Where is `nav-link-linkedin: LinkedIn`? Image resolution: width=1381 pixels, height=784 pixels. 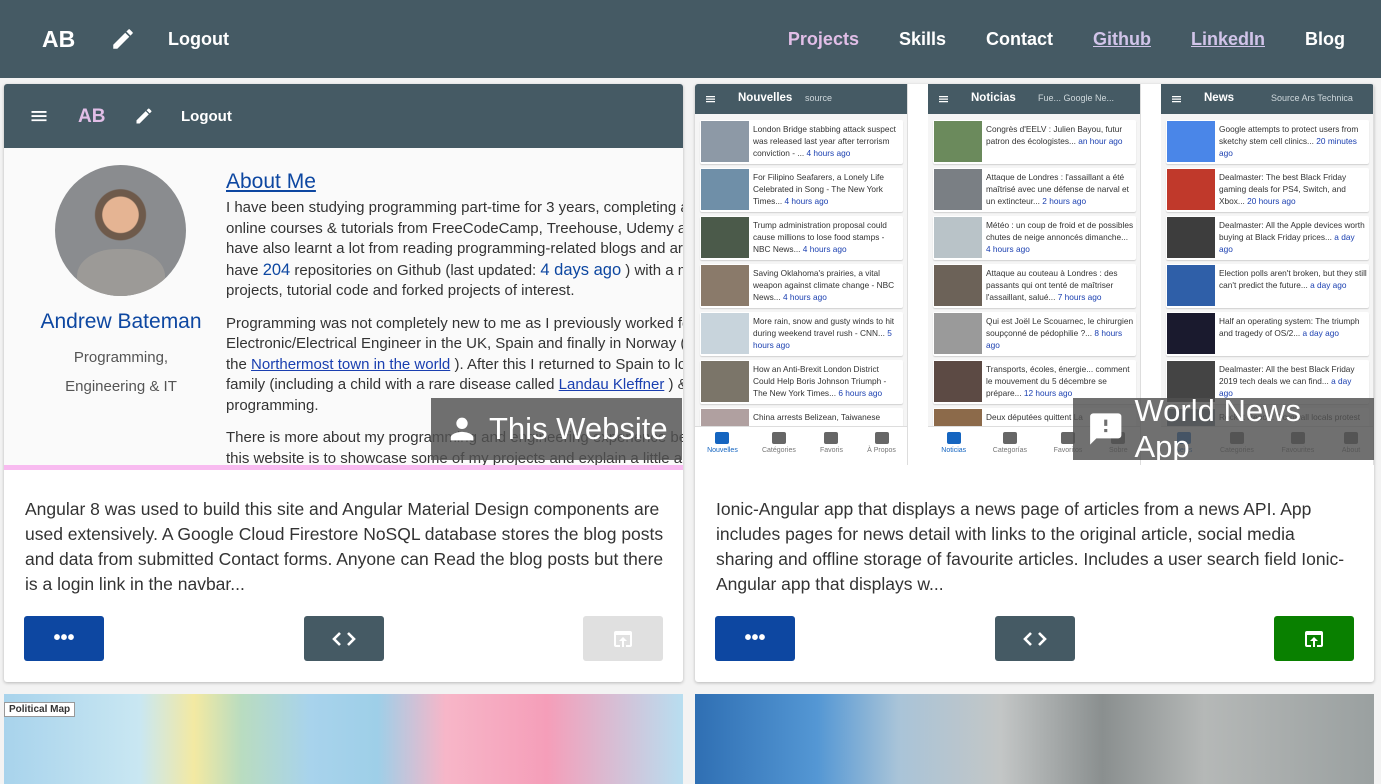 nav-link-linkedin: LinkedIn is located at coordinates (1228, 39).